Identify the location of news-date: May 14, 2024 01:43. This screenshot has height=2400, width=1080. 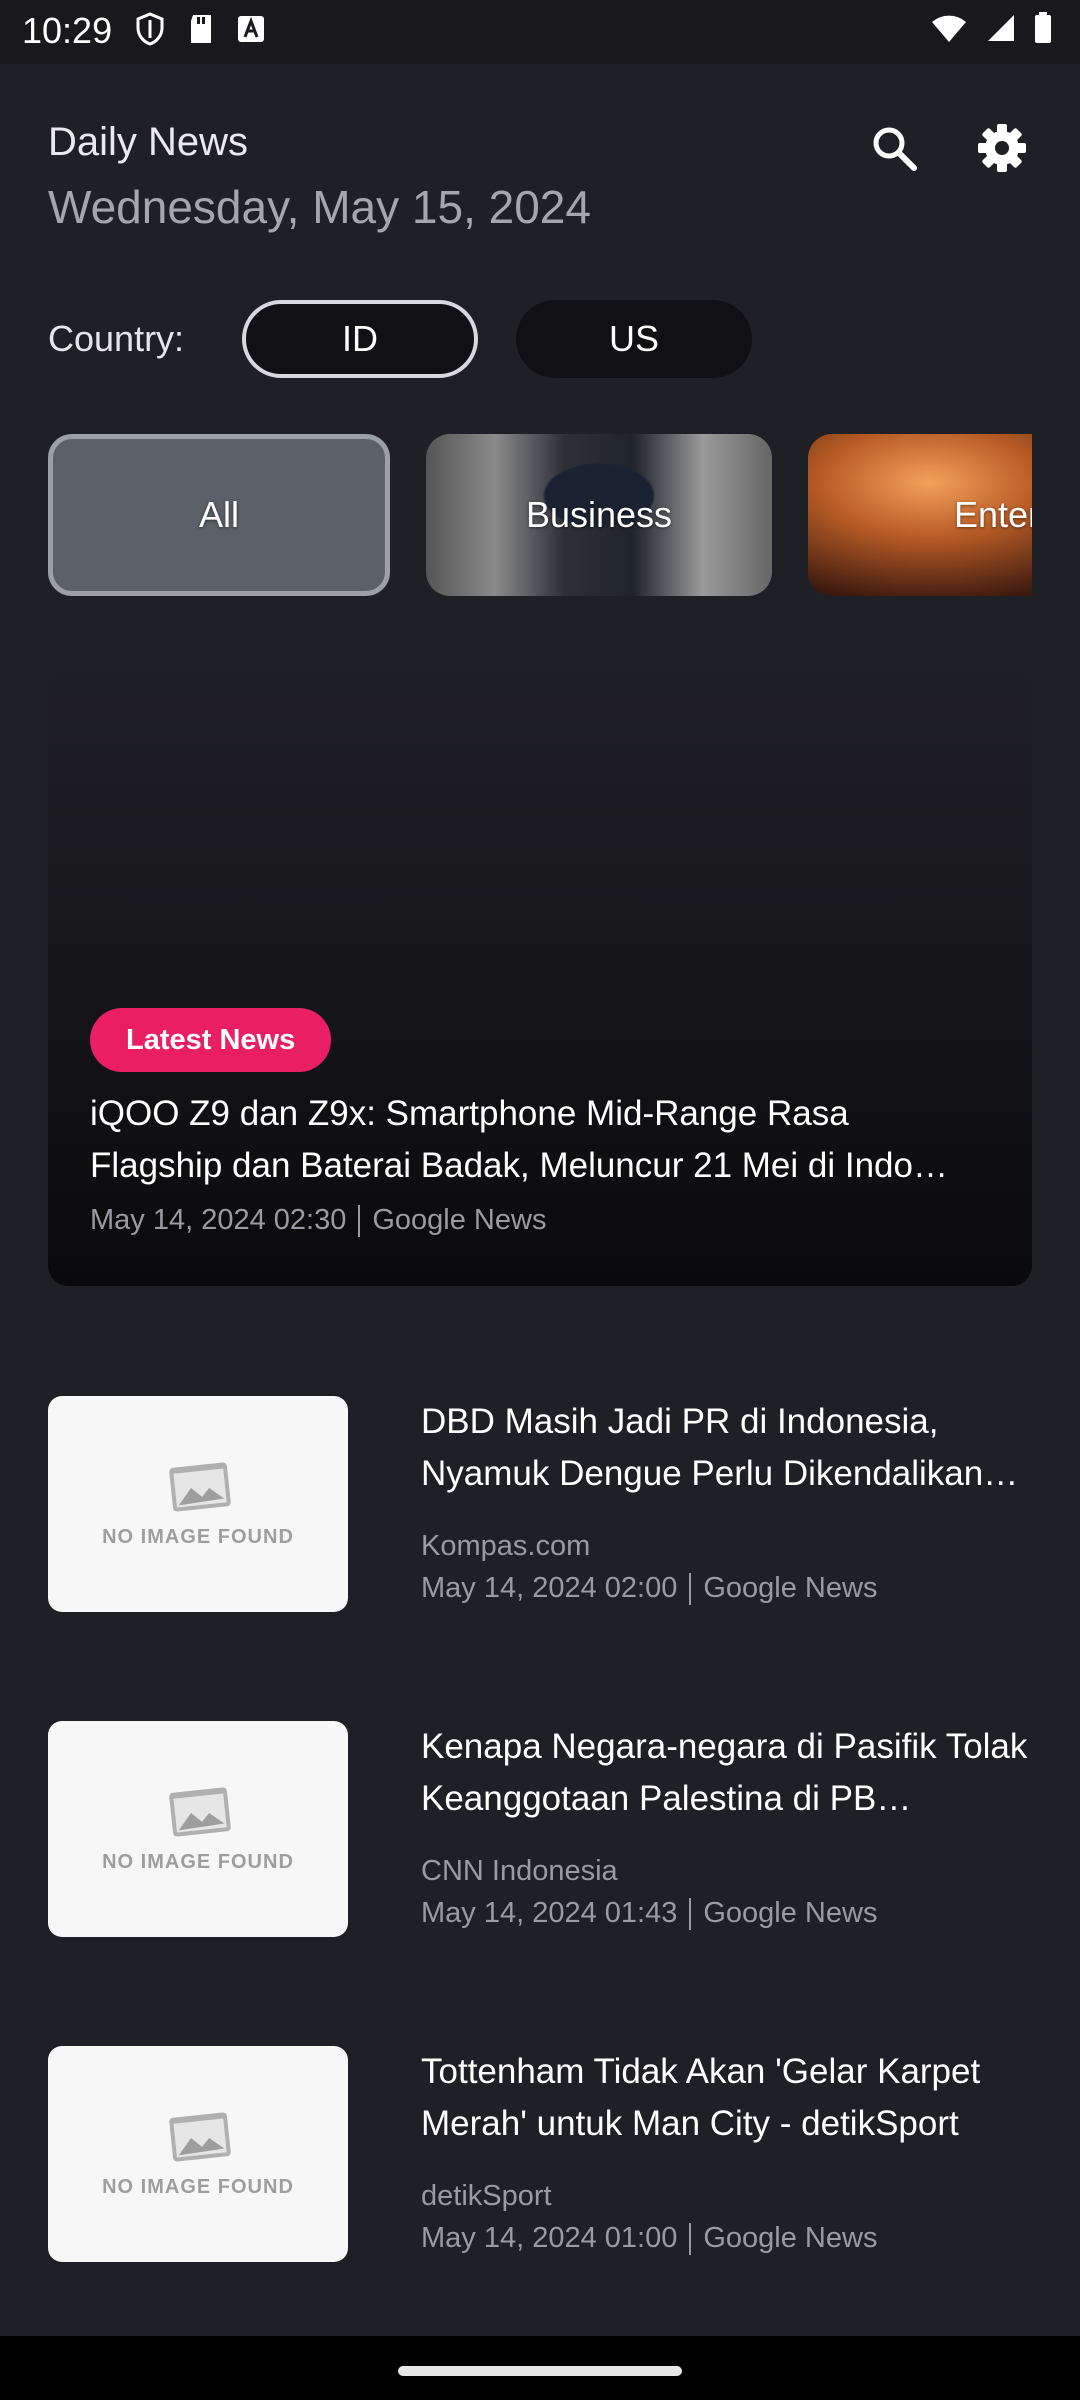
(549, 1913).